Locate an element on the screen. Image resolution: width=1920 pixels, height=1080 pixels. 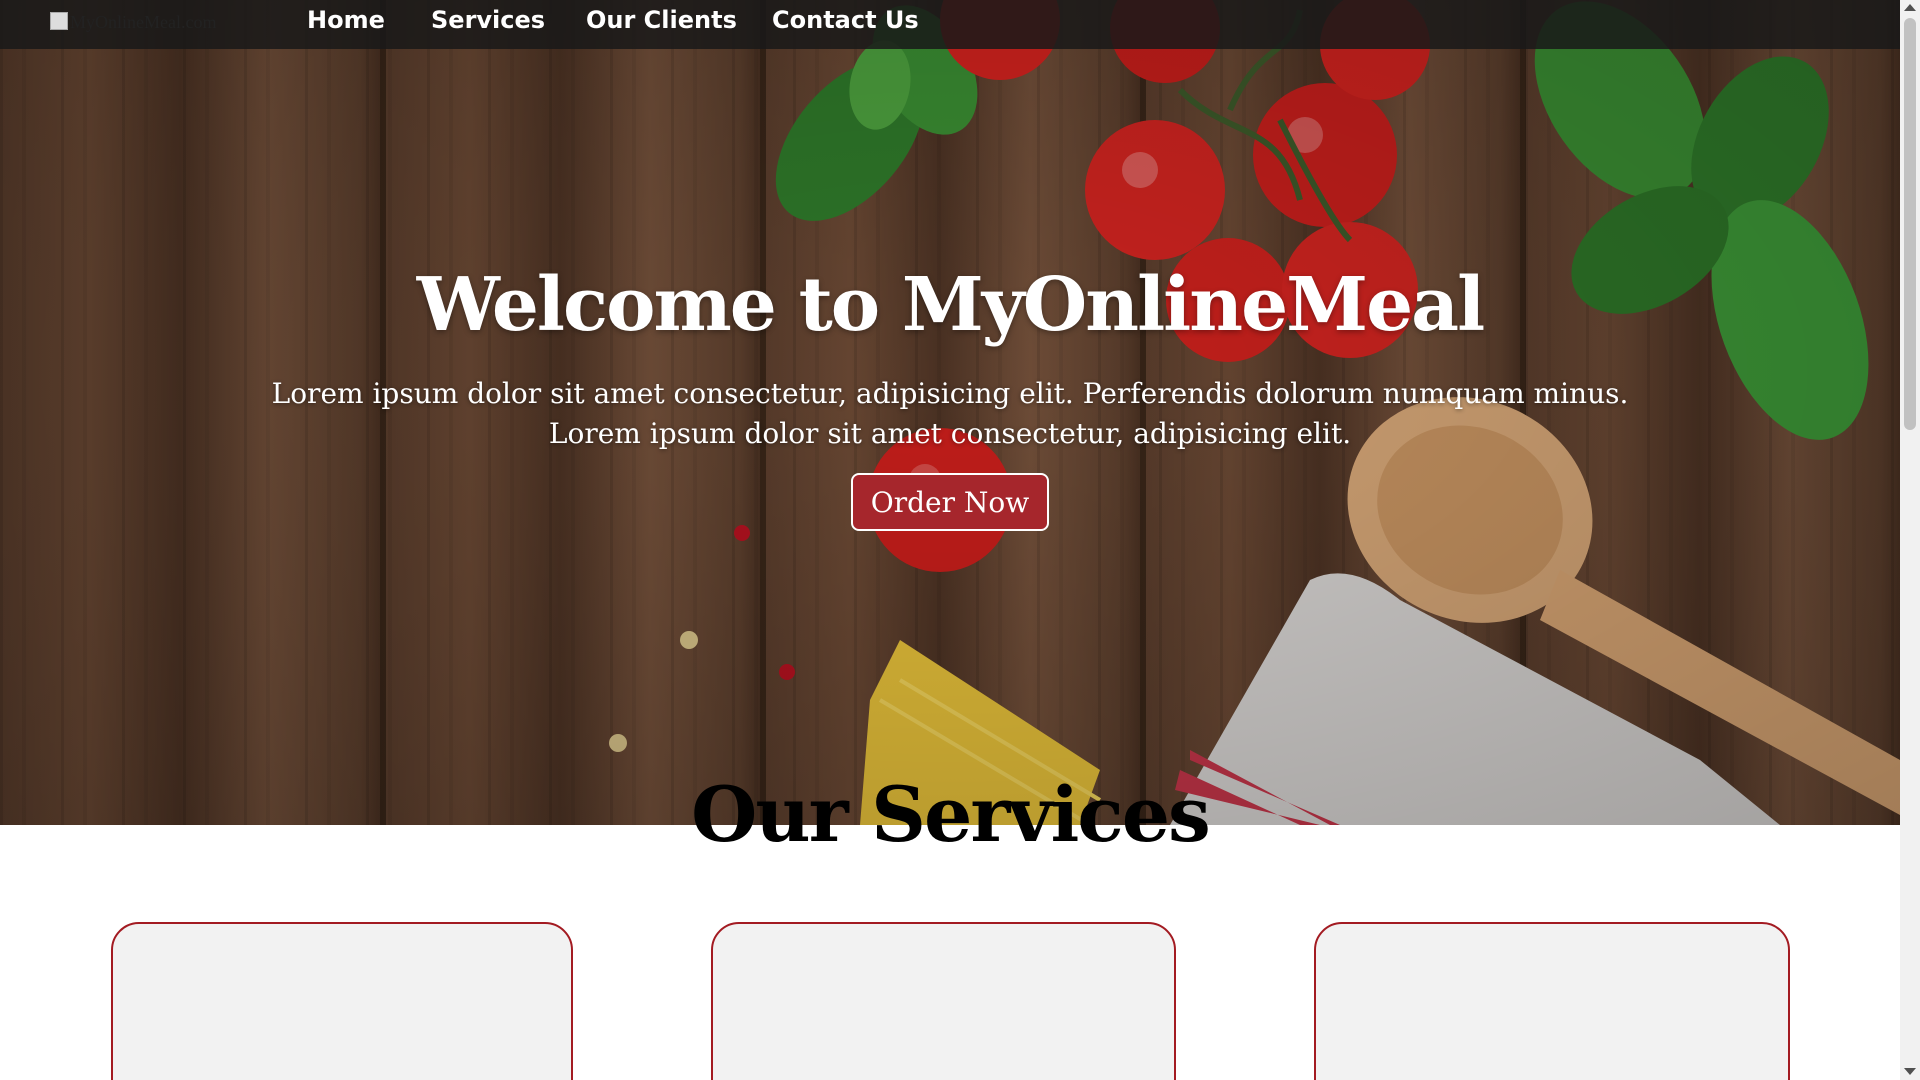
services-title: Our Services is located at coordinates (951, 814).